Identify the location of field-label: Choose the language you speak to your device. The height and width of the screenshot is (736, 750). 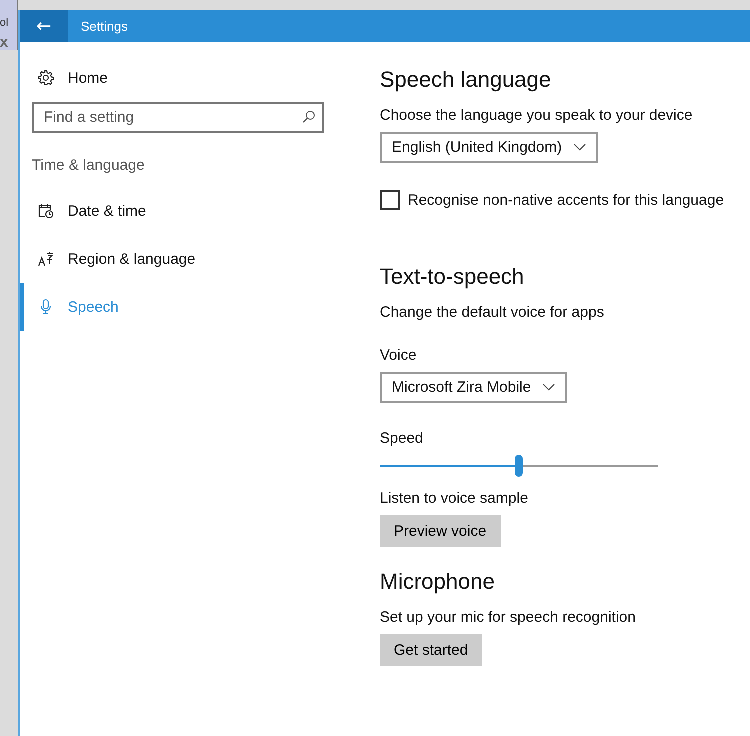
(536, 116).